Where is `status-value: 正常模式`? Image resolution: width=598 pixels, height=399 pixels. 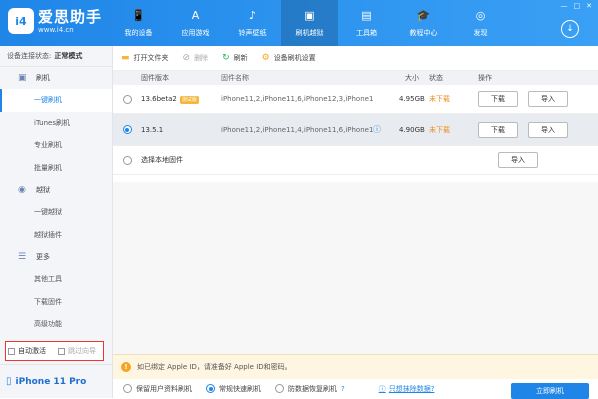 status-value: 正常模式 is located at coordinates (68, 56).